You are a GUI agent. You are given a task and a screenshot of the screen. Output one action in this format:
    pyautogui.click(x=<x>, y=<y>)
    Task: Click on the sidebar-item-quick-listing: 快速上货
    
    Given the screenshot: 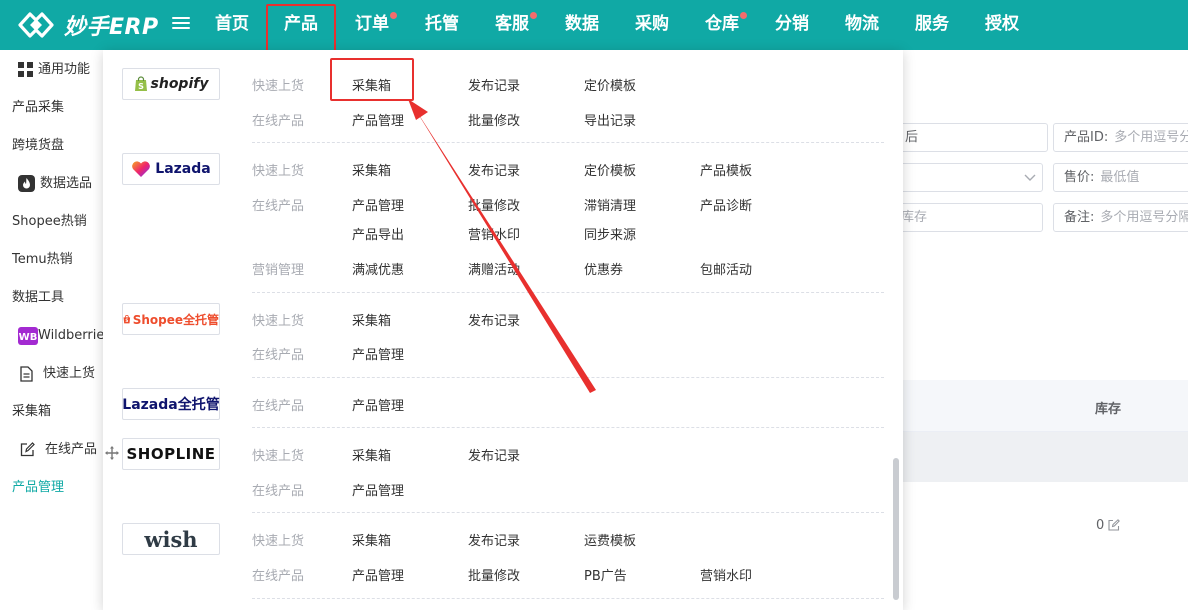 What is the action you would take?
    pyautogui.click(x=51, y=374)
    